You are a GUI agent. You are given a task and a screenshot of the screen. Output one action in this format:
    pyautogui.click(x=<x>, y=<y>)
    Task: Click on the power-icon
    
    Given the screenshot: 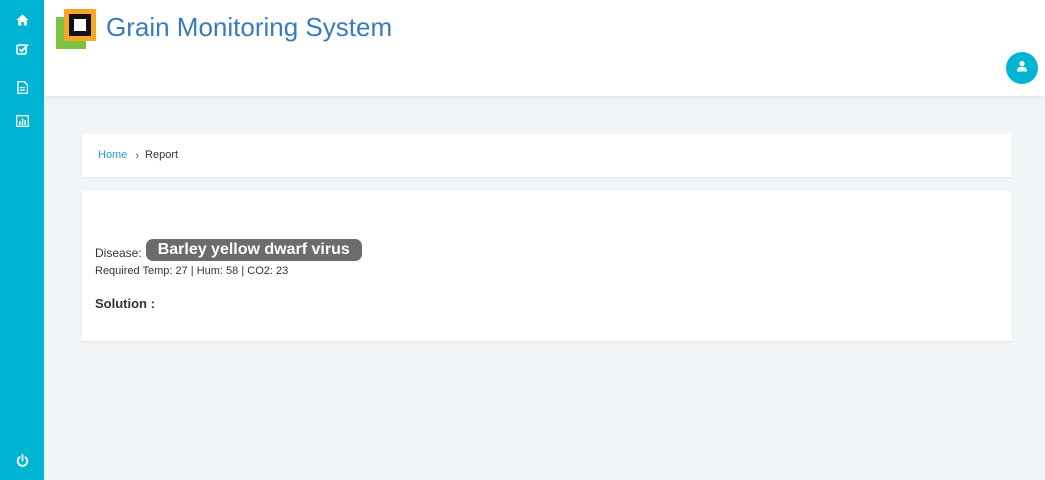 What is the action you would take?
    pyautogui.click(x=22, y=460)
    